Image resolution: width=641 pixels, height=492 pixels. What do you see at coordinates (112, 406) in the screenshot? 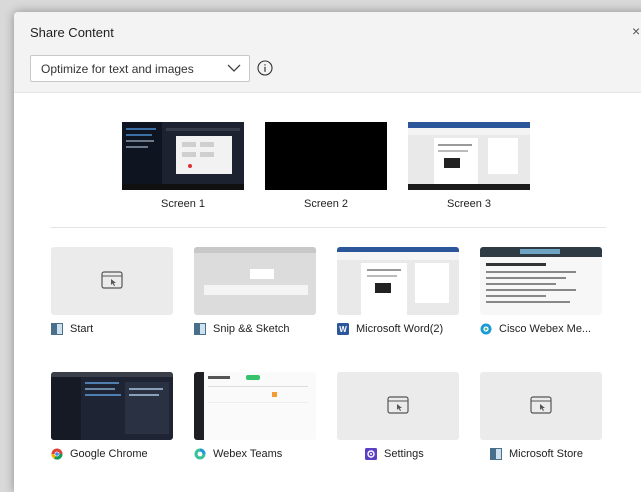
I see `google-chrome-thumbnail` at bounding box center [112, 406].